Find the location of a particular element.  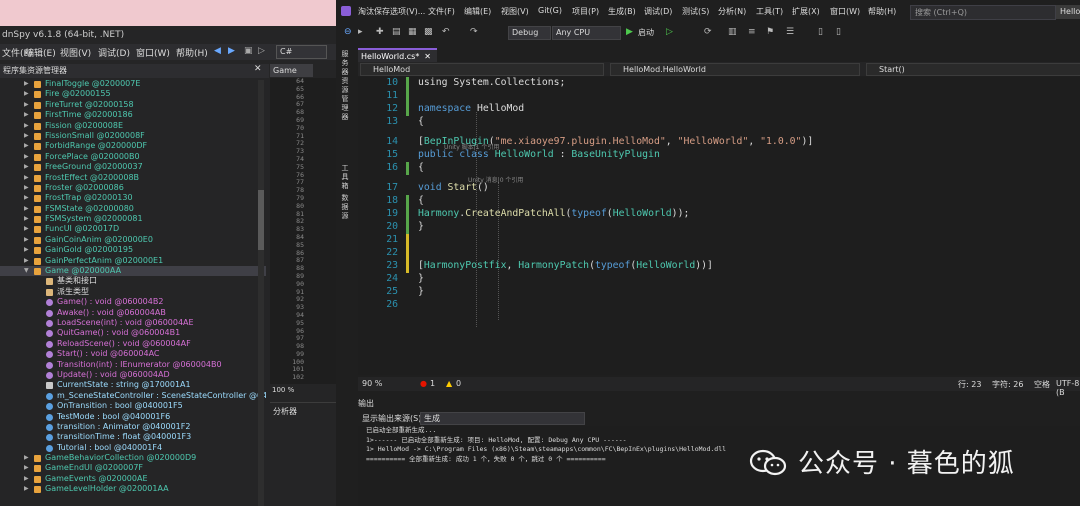

close-icon: ✕ is located at coordinates (258, 69).